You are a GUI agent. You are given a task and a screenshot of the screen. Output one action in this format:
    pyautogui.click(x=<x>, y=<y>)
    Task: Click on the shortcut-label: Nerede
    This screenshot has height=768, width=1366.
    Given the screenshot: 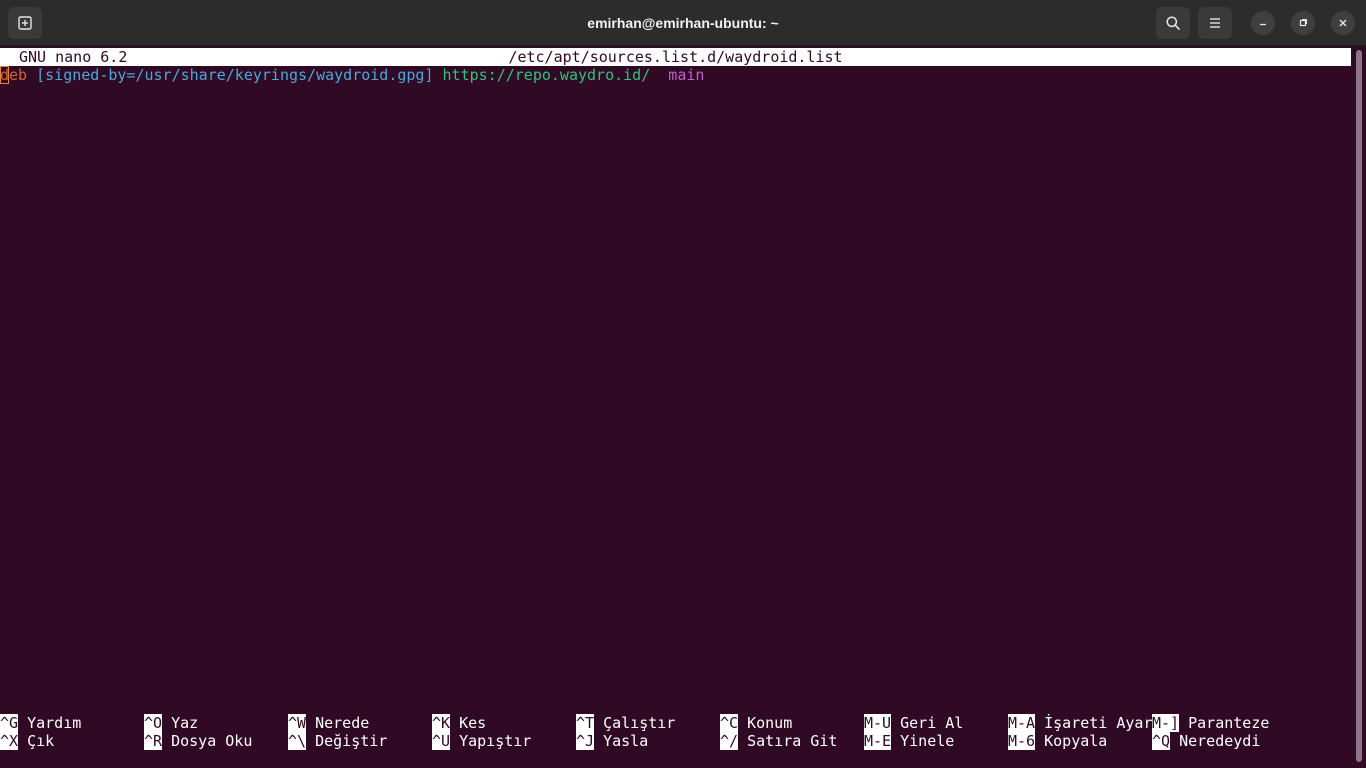 What is the action you would take?
    pyautogui.click(x=342, y=723)
    